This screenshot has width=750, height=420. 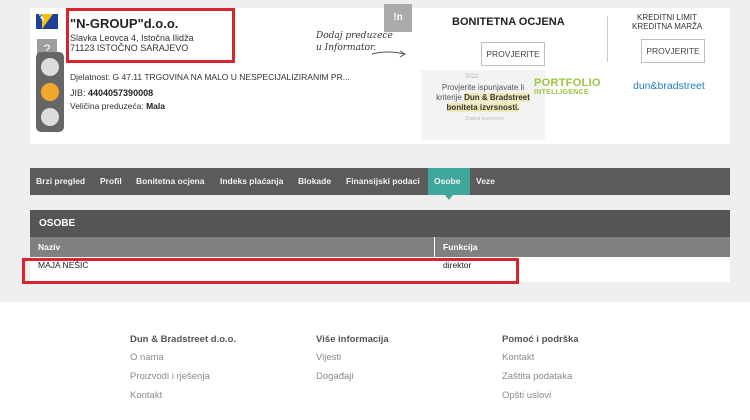 What do you see at coordinates (111, 181) in the screenshot?
I see `tab-profile: Profil` at bounding box center [111, 181].